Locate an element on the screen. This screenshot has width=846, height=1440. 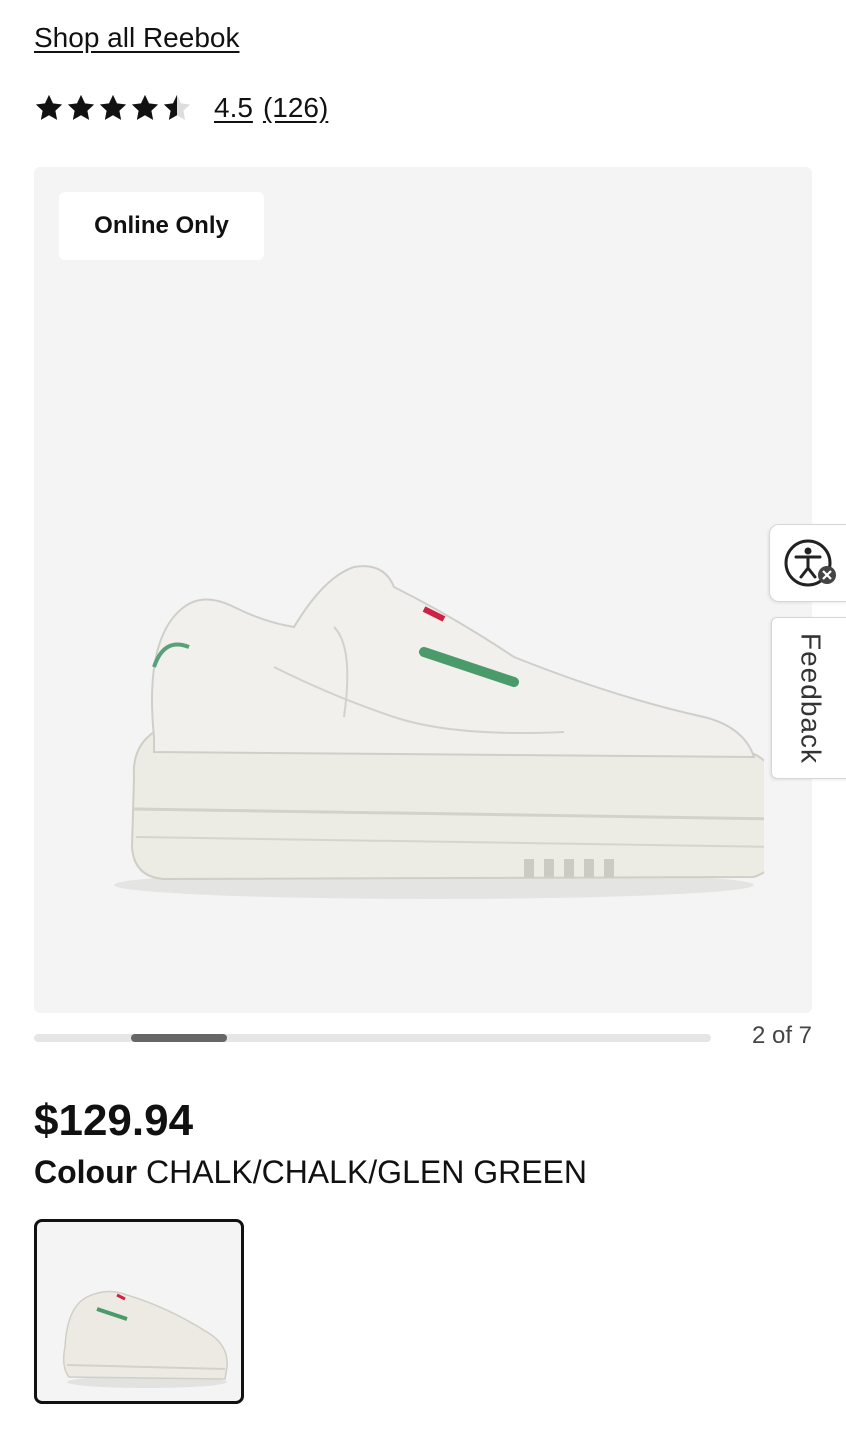
accessibility-button is located at coordinates (807, 563).